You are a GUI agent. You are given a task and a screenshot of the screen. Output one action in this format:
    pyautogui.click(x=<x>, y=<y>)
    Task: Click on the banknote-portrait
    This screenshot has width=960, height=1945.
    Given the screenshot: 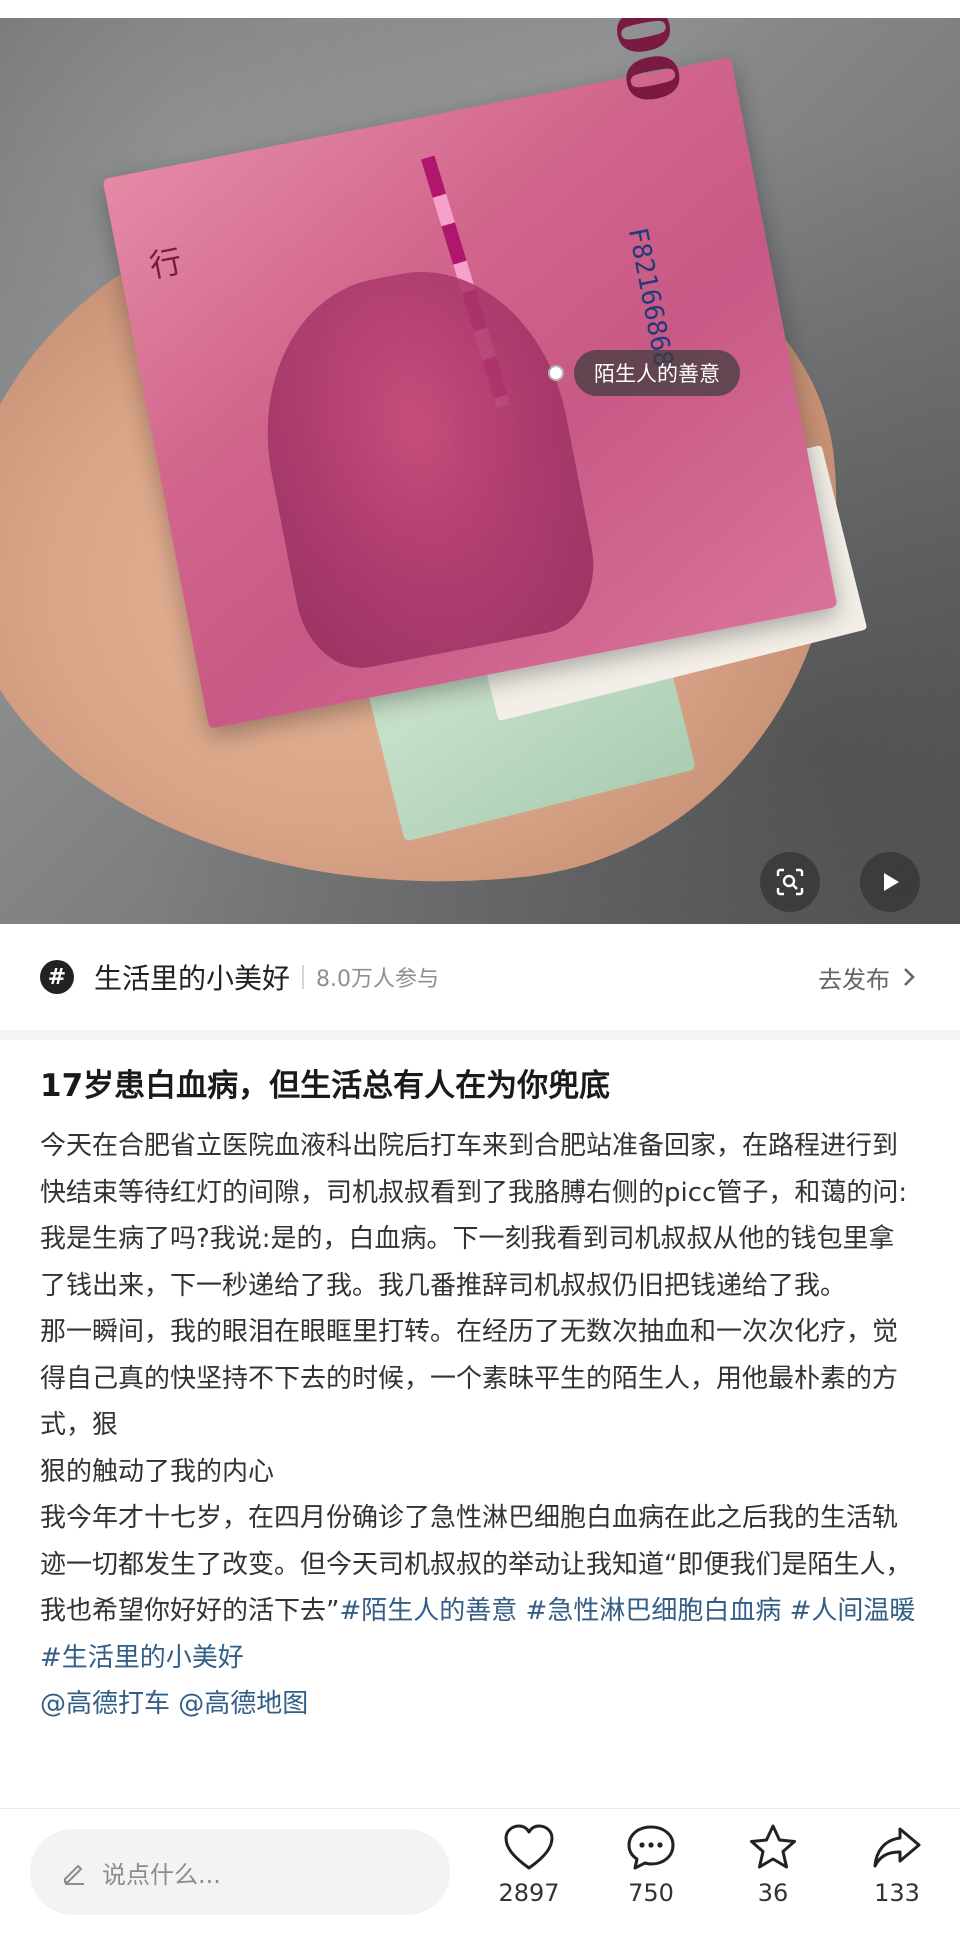 What is the action you would take?
    pyautogui.click(x=423, y=463)
    